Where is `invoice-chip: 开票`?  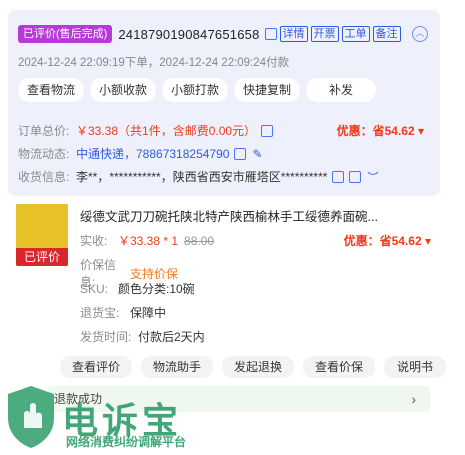 invoice-chip: 开票 is located at coordinates (324, 34).